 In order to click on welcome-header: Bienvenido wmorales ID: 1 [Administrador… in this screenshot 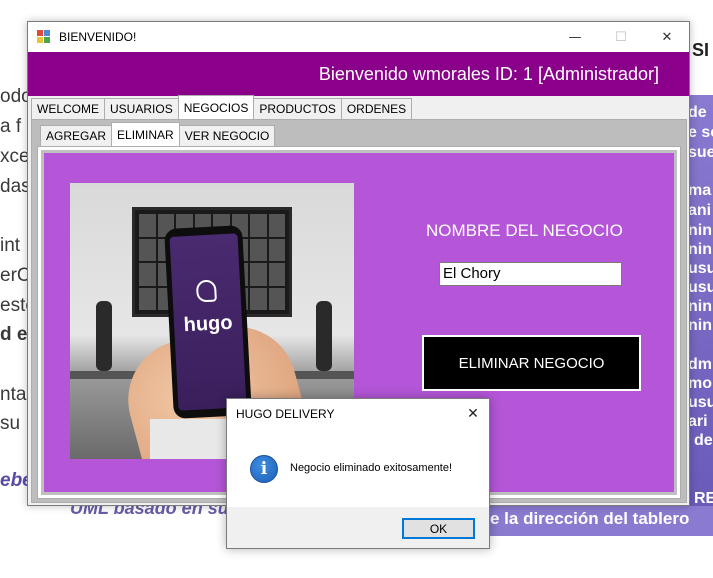, I will do `click(358, 74)`.